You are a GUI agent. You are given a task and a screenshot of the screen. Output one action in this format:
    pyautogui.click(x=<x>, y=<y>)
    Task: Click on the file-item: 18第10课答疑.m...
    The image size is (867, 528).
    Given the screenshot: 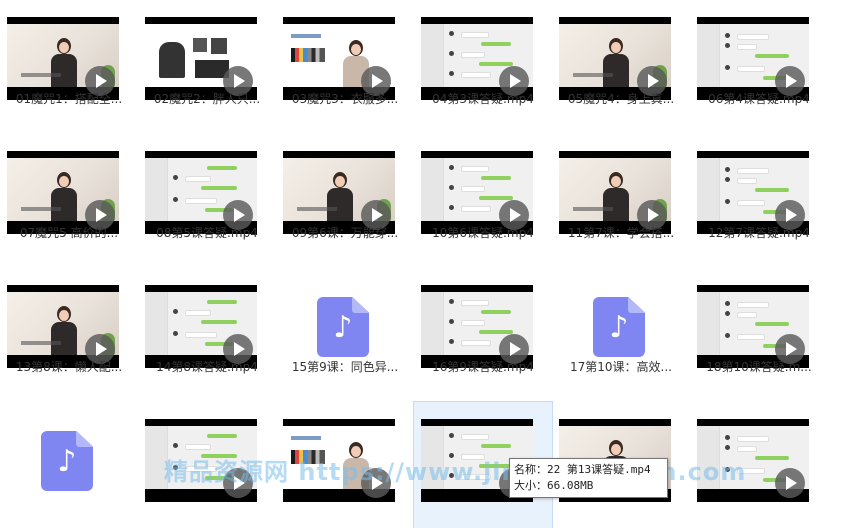 What is the action you would take?
    pyautogui.click(x=759, y=331)
    